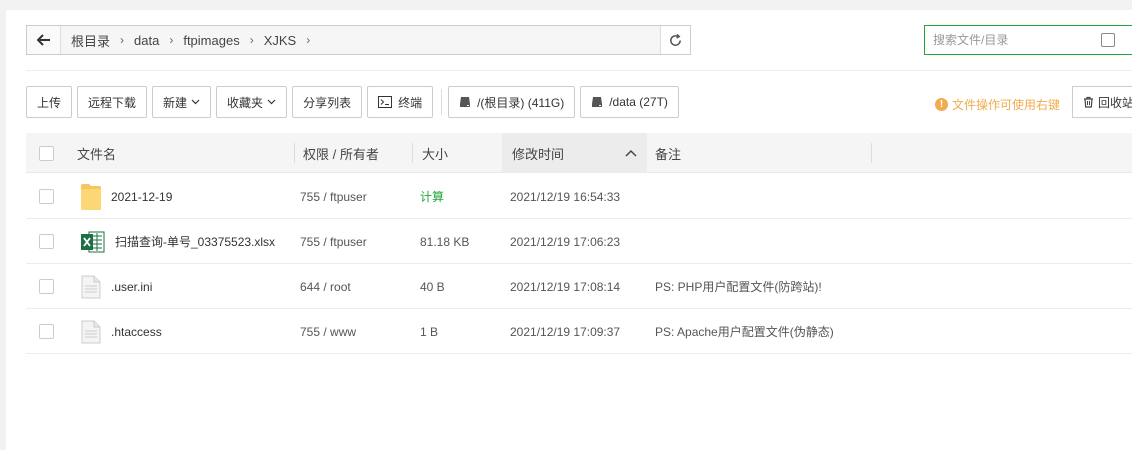 The width and height of the screenshot is (1132, 450). Describe the element at coordinates (195, 241) in the screenshot. I see `file-name: 扫描查询-单号_03375523.xlsx` at that location.